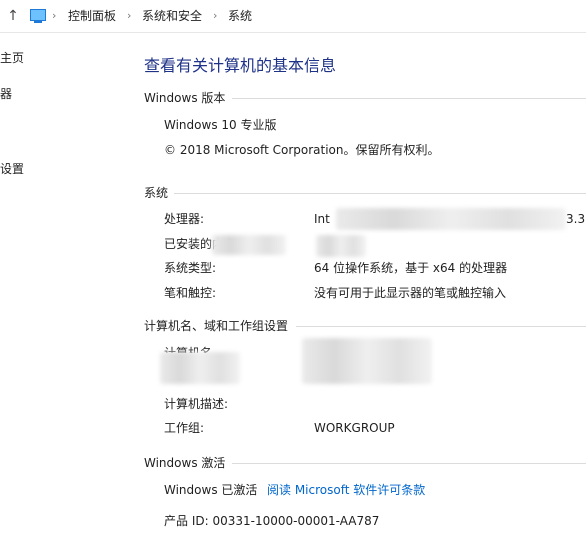 Image resolution: width=586 pixels, height=549 pixels. Describe the element at coordinates (185, 98) in the screenshot. I see `section-windows-edition: Windows 版本` at that location.